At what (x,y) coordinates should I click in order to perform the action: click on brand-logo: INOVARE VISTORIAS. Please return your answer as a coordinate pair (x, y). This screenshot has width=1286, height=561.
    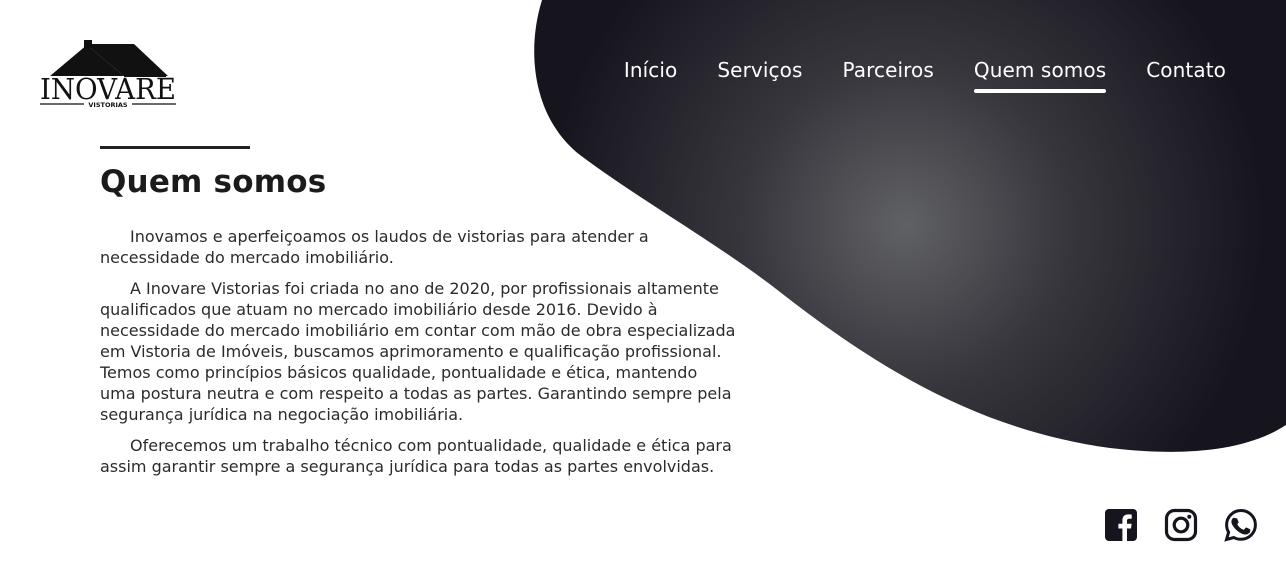
    Looking at the image, I should click on (108, 74).